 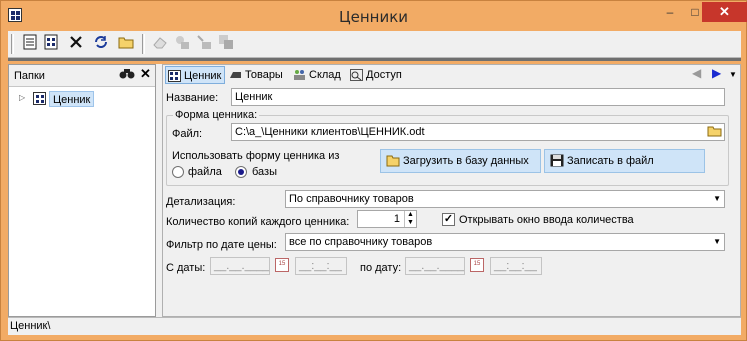 What do you see at coordinates (178, 172) in the screenshot?
I see `radio-file` at bounding box center [178, 172].